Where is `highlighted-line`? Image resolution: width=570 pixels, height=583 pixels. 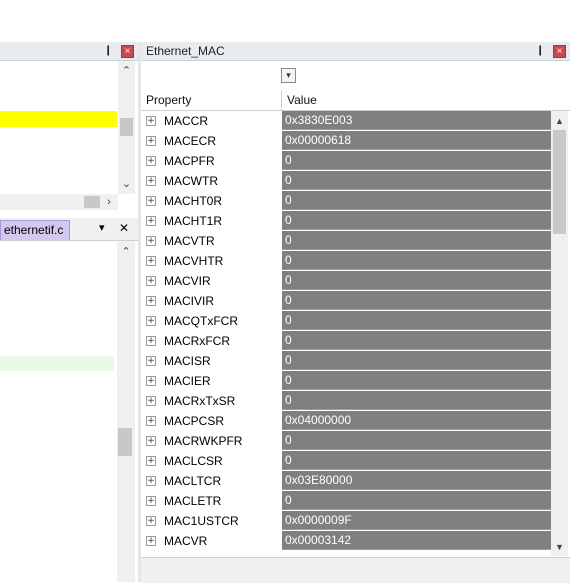
highlighted-line is located at coordinates (58, 119).